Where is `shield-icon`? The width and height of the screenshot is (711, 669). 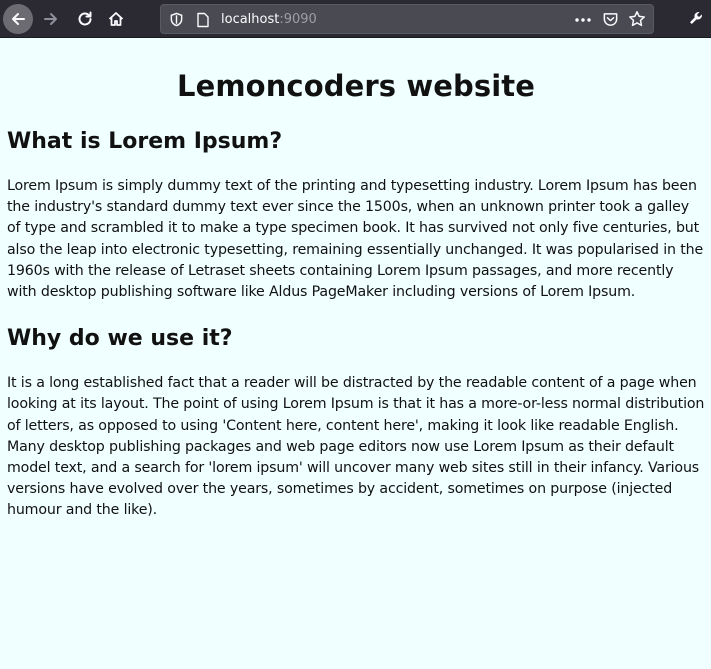
shield-icon is located at coordinates (176, 19).